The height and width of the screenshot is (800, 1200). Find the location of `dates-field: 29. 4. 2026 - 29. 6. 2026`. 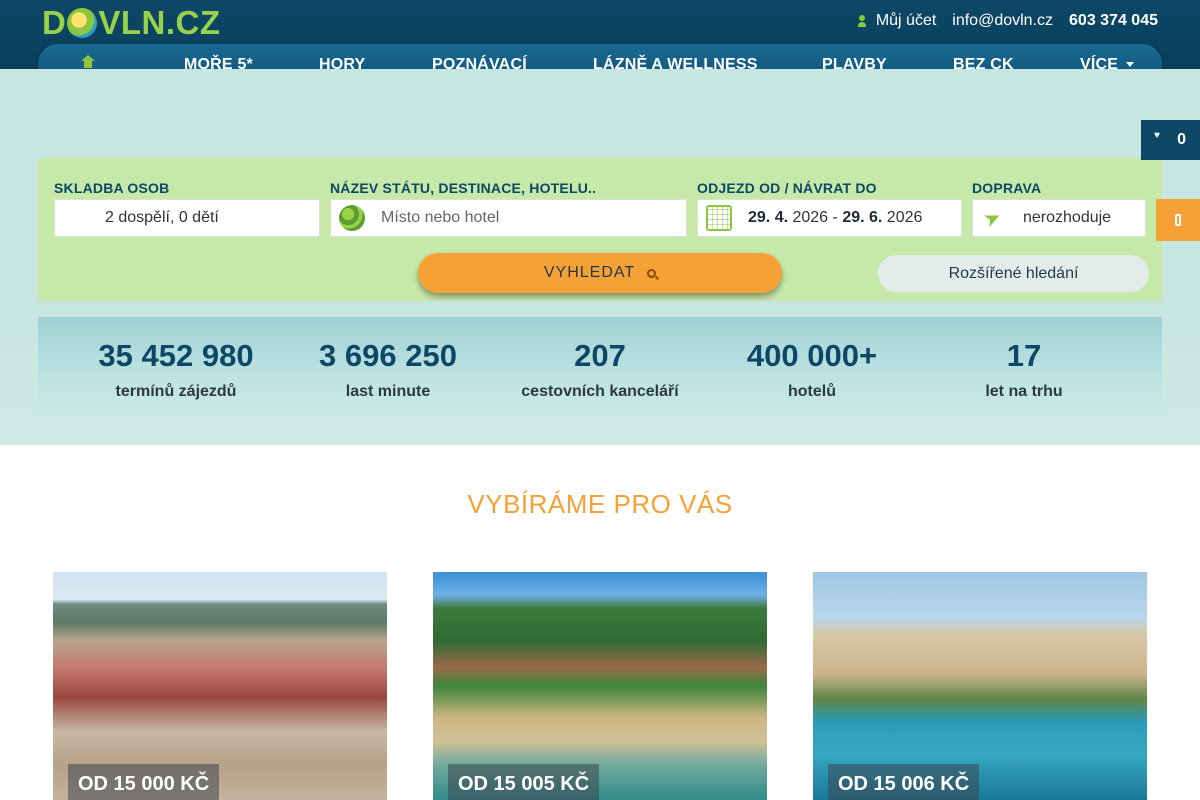

dates-field: 29. 4. 2026 - 29. 6. 2026 is located at coordinates (829, 218).